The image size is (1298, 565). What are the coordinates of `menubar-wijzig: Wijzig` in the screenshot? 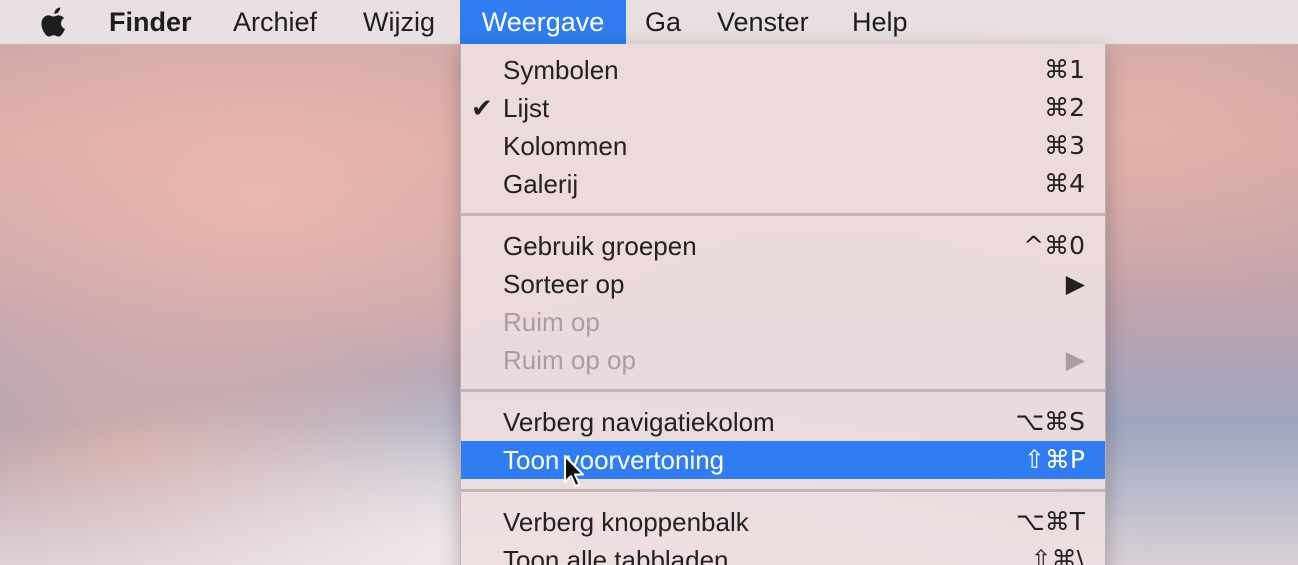 It's located at (399, 22).